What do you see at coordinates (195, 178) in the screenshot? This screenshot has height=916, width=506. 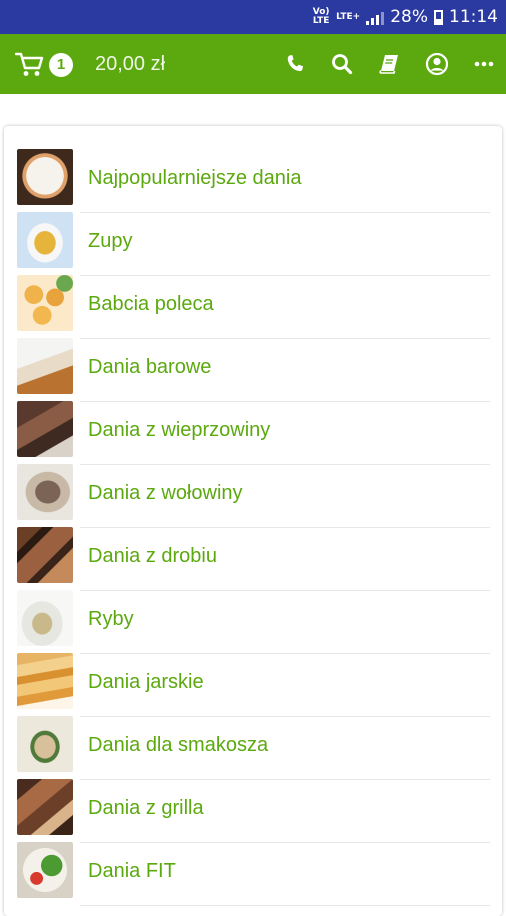 I see `category-label: Najpopularniejsze dania` at bounding box center [195, 178].